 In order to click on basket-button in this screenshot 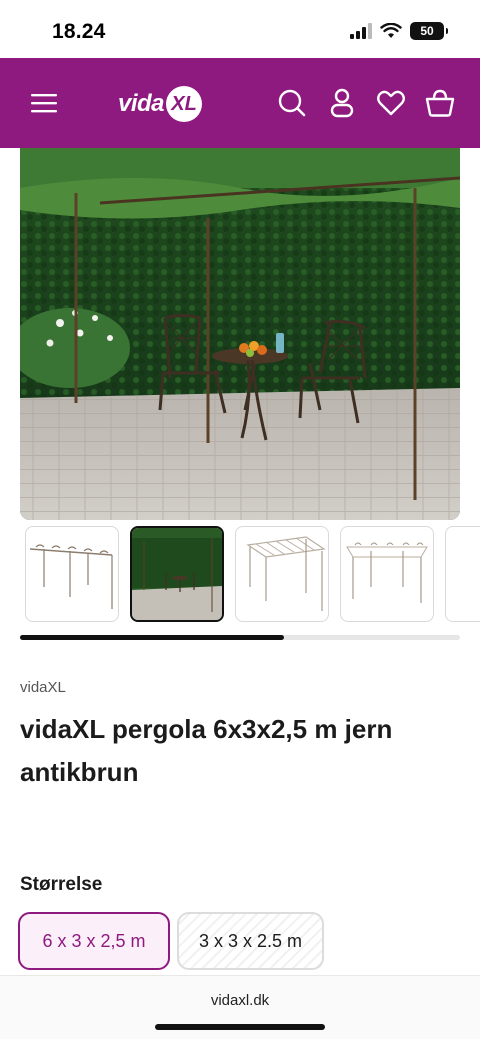, I will do `click(440, 103)`.